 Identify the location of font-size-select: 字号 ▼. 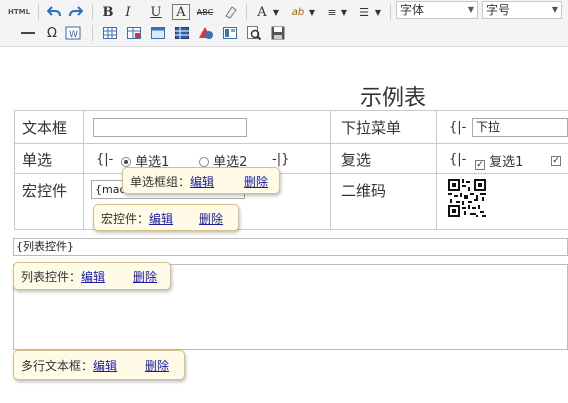
(522, 10).